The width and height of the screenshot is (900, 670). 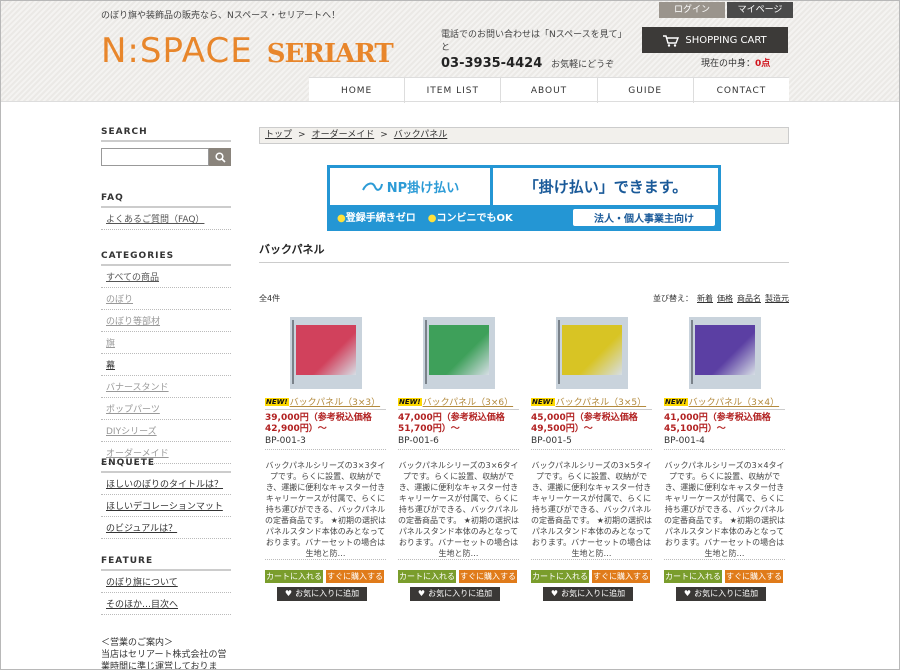 I want to click on category-flag: 旗, so click(x=166, y=343).